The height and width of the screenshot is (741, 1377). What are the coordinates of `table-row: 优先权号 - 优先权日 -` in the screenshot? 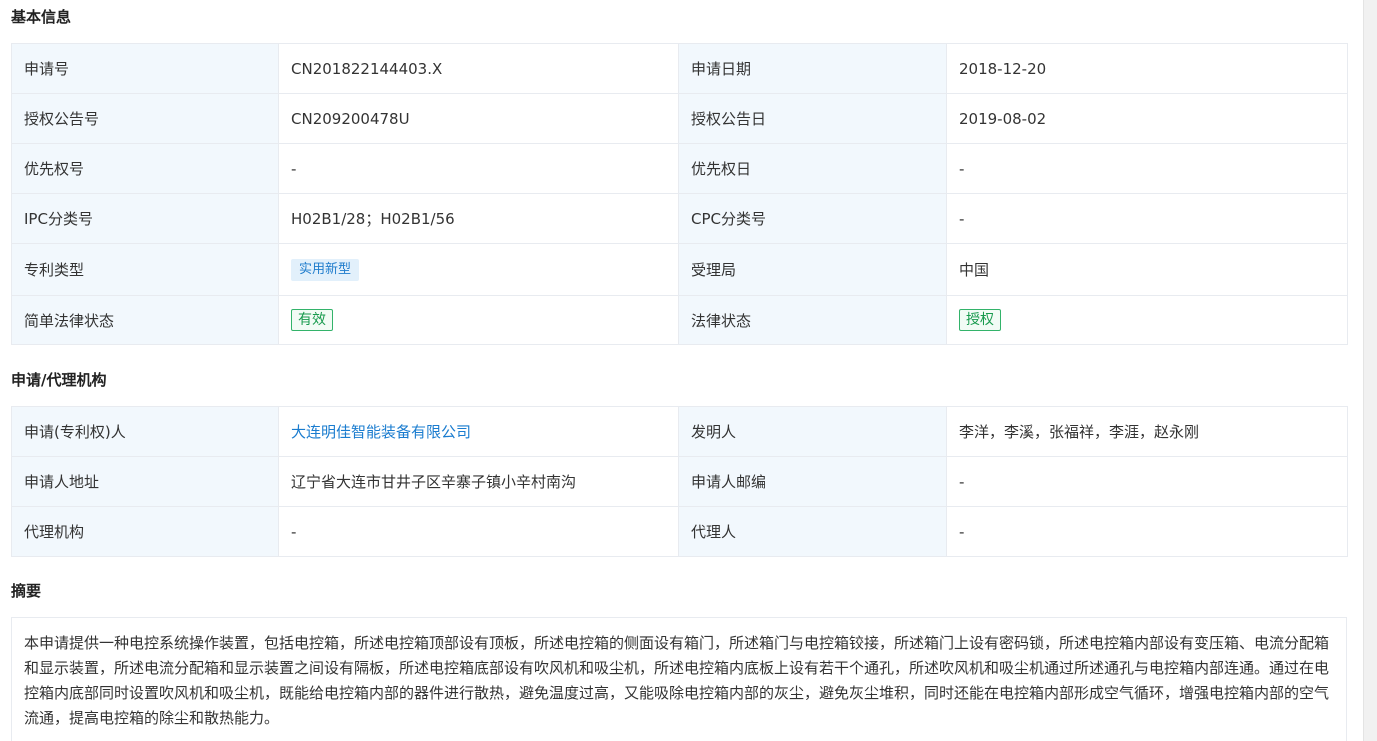 It's located at (679, 168).